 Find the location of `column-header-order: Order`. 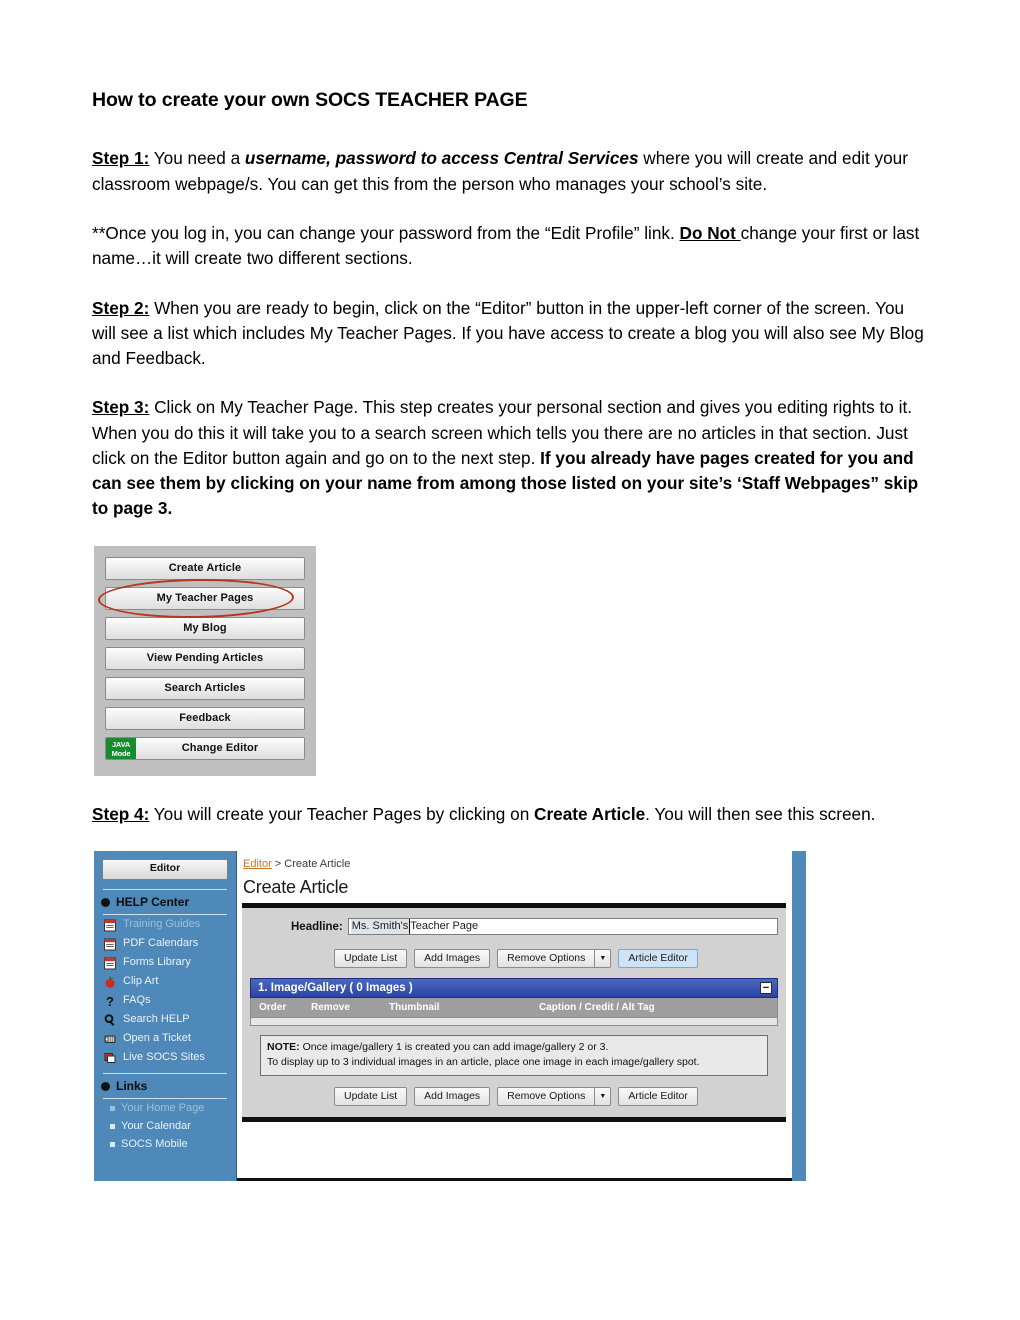

column-header-order: Order is located at coordinates (273, 1008).